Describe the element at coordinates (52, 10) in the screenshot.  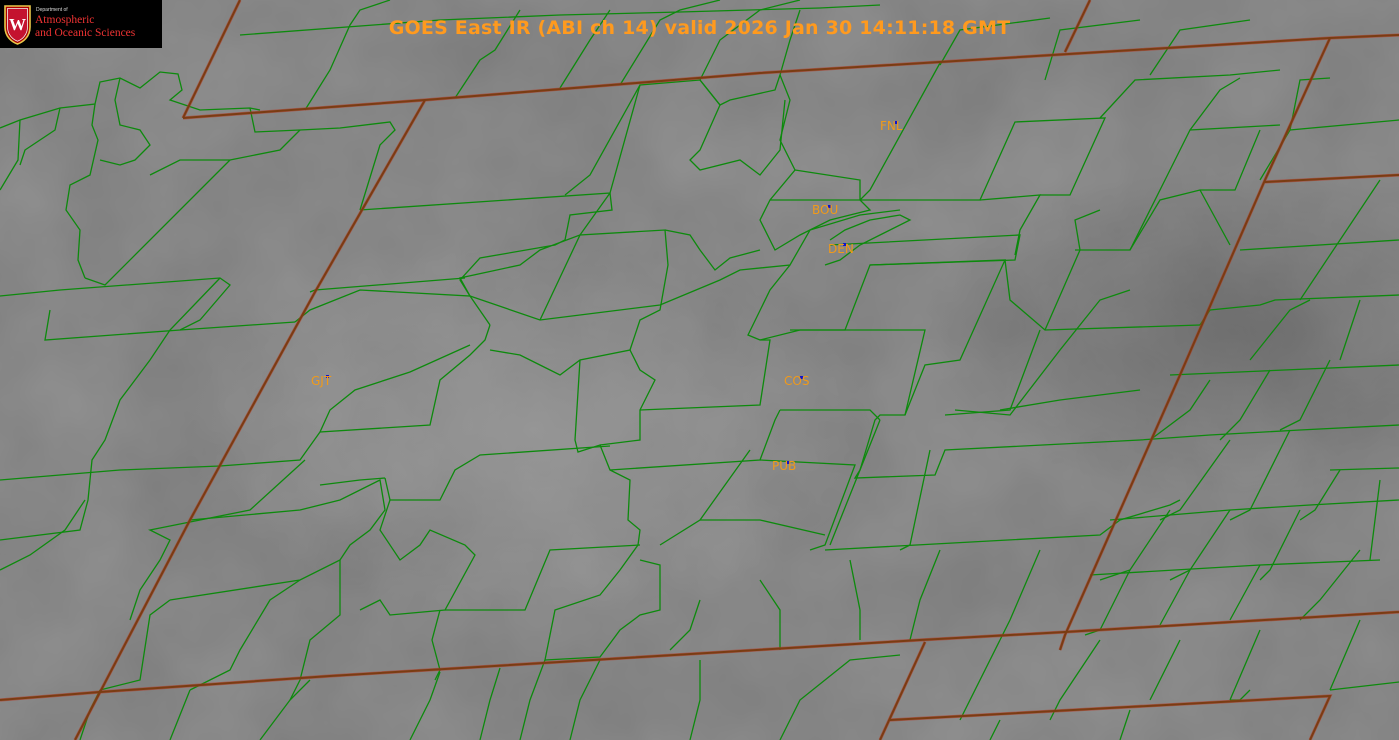
I see `logo-department: Department of` at that location.